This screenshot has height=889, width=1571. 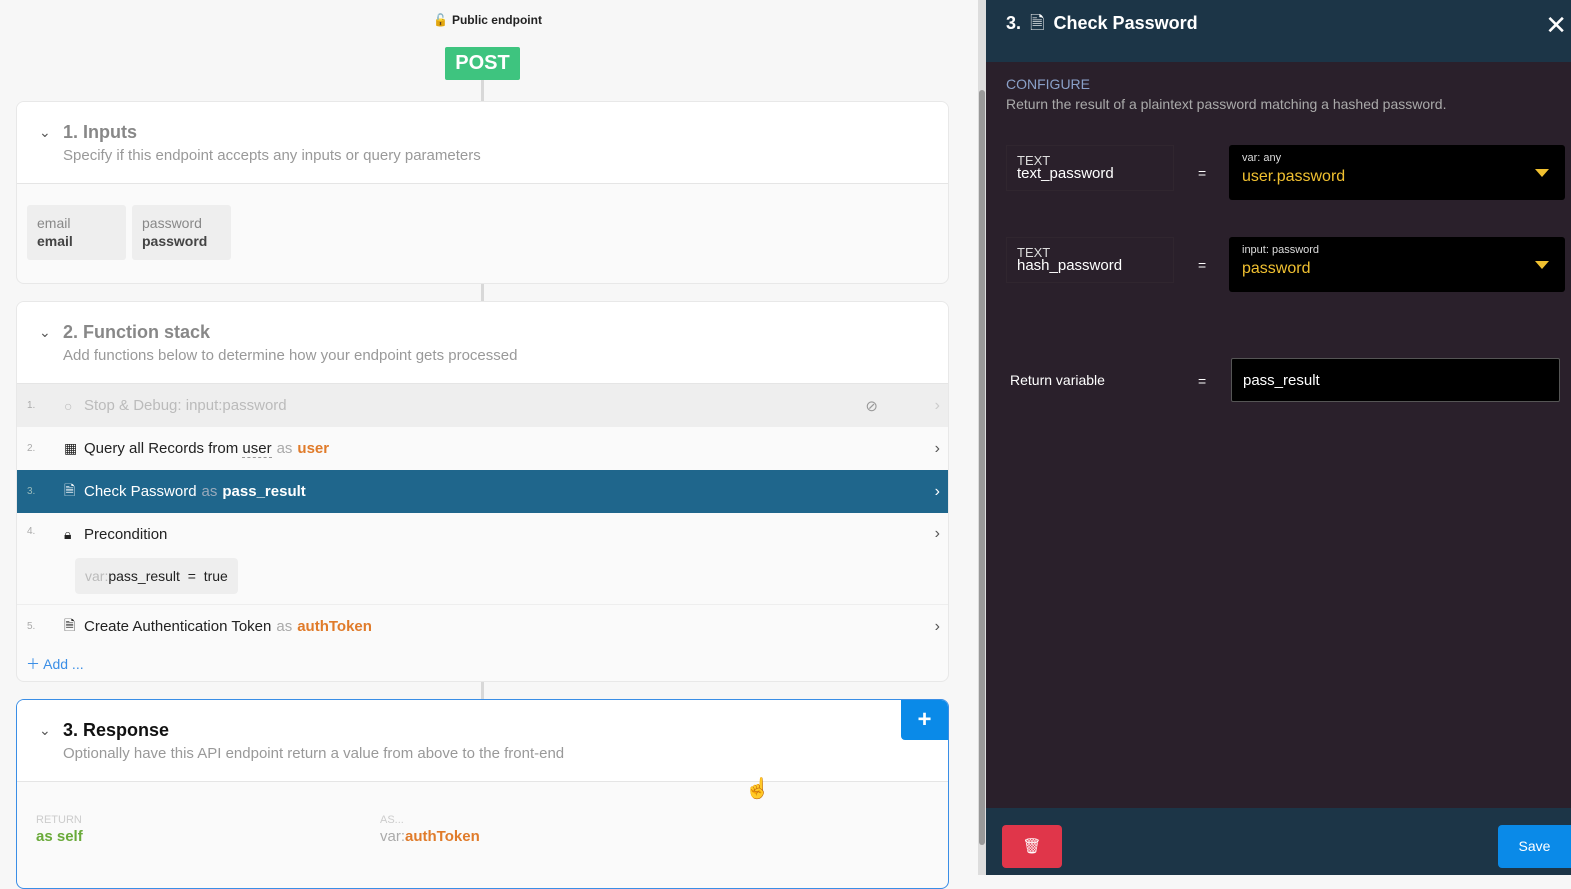 What do you see at coordinates (924, 720) in the screenshot?
I see `add-response-button: +` at bounding box center [924, 720].